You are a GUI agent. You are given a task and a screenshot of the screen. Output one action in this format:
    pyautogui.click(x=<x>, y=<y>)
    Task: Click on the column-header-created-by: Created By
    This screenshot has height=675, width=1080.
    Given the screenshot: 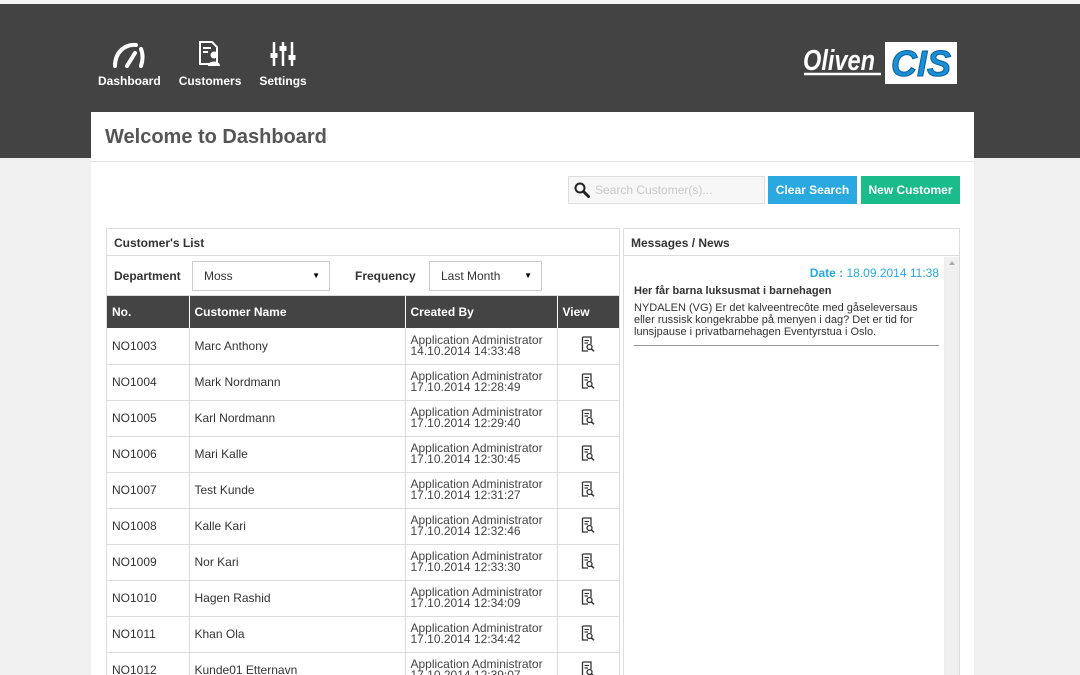 What is the action you would take?
    pyautogui.click(x=481, y=312)
    